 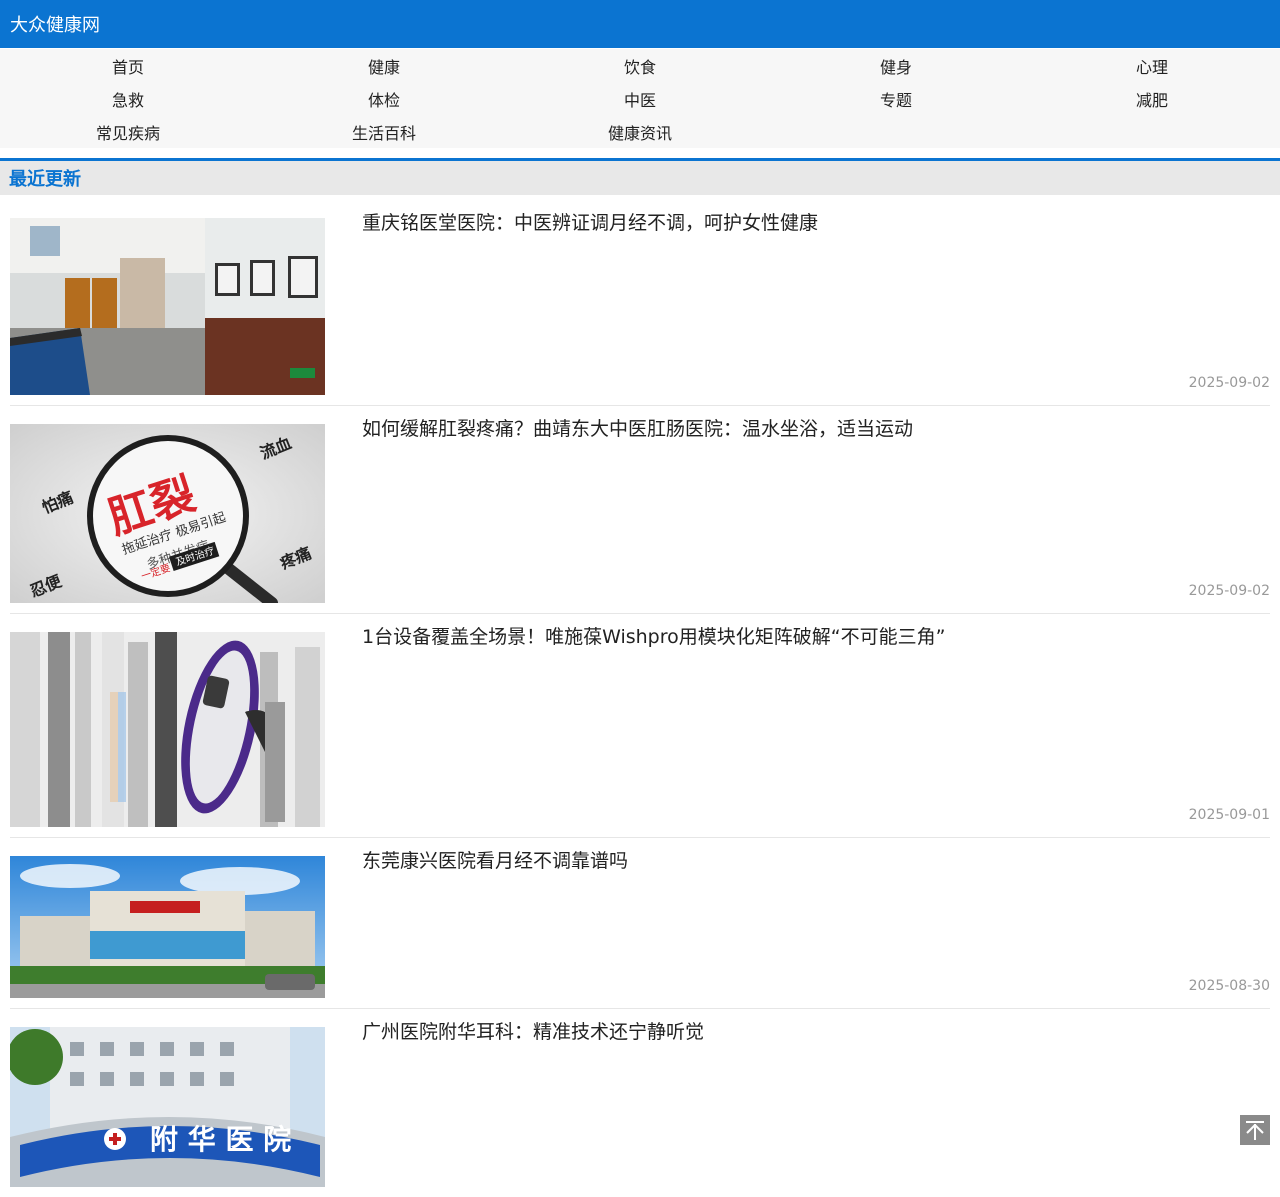 I want to click on article-thumbnail: 附 华 医 院, so click(x=167, y=1107).